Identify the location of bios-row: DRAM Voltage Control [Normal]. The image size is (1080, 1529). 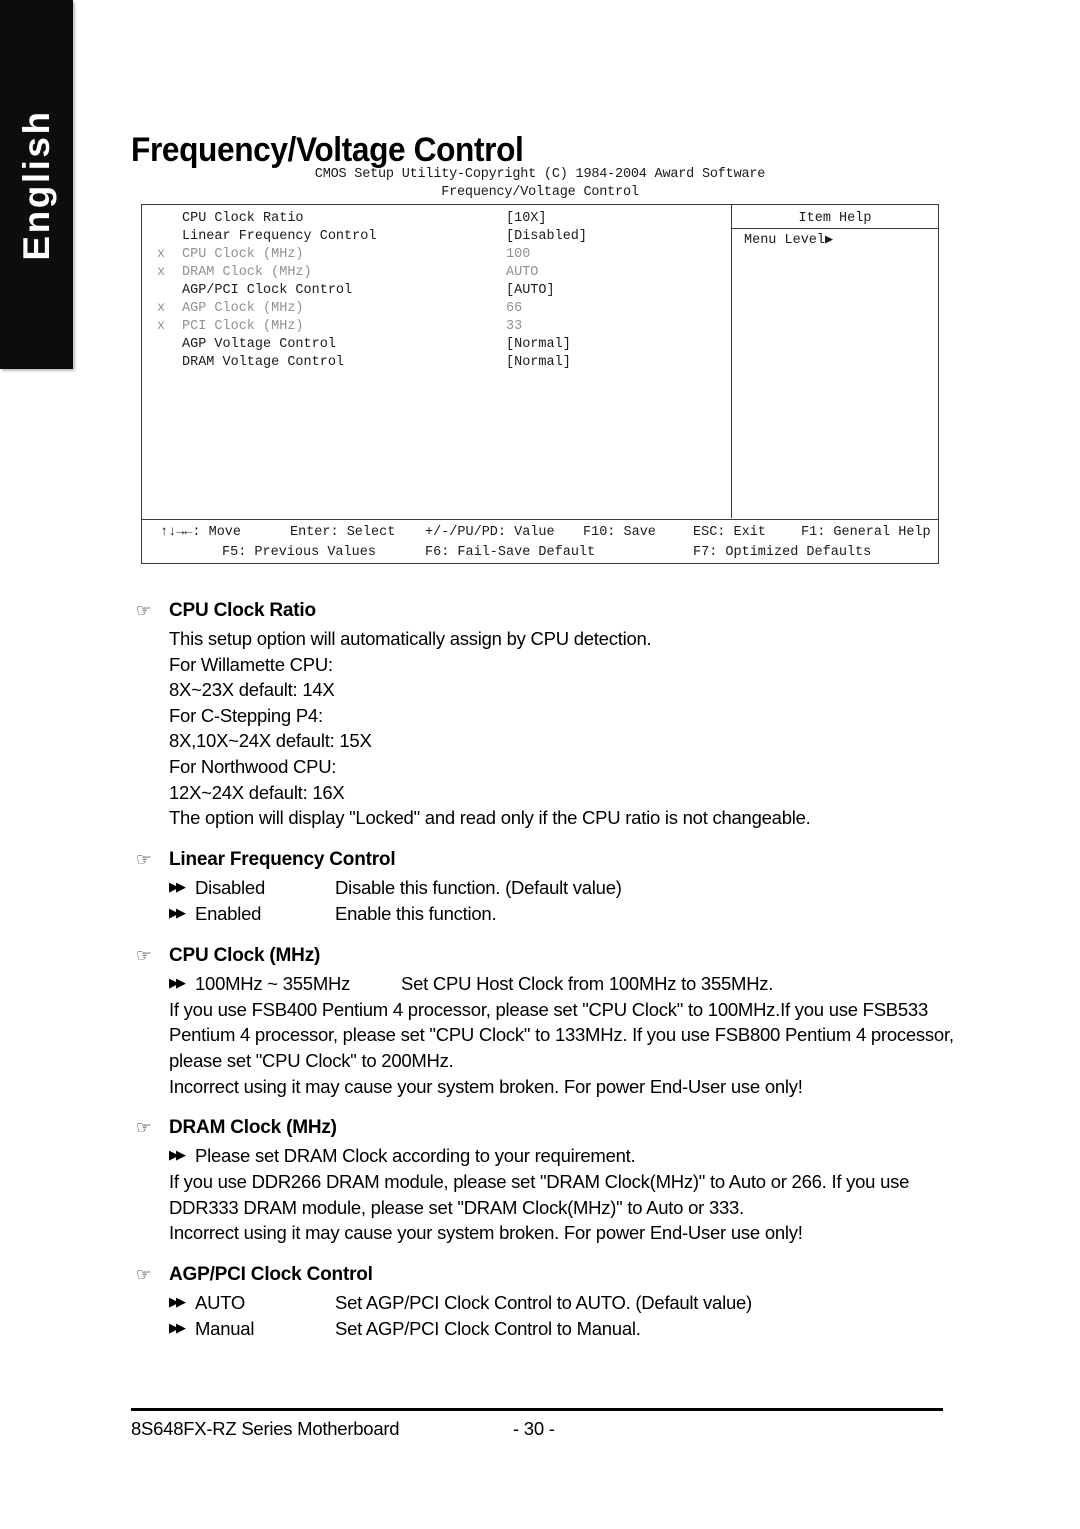
(436, 363).